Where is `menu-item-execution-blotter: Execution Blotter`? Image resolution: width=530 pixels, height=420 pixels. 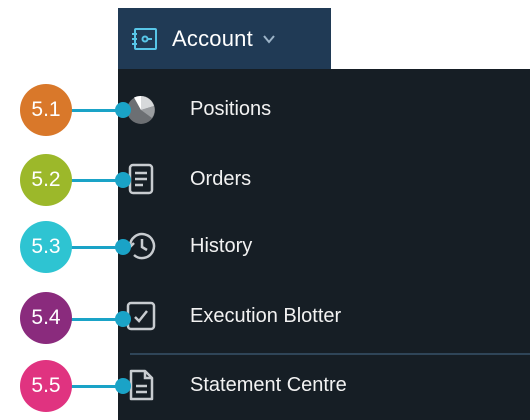
menu-item-execution-blotter: Execution Blotter is located at coordinates (324, 316).